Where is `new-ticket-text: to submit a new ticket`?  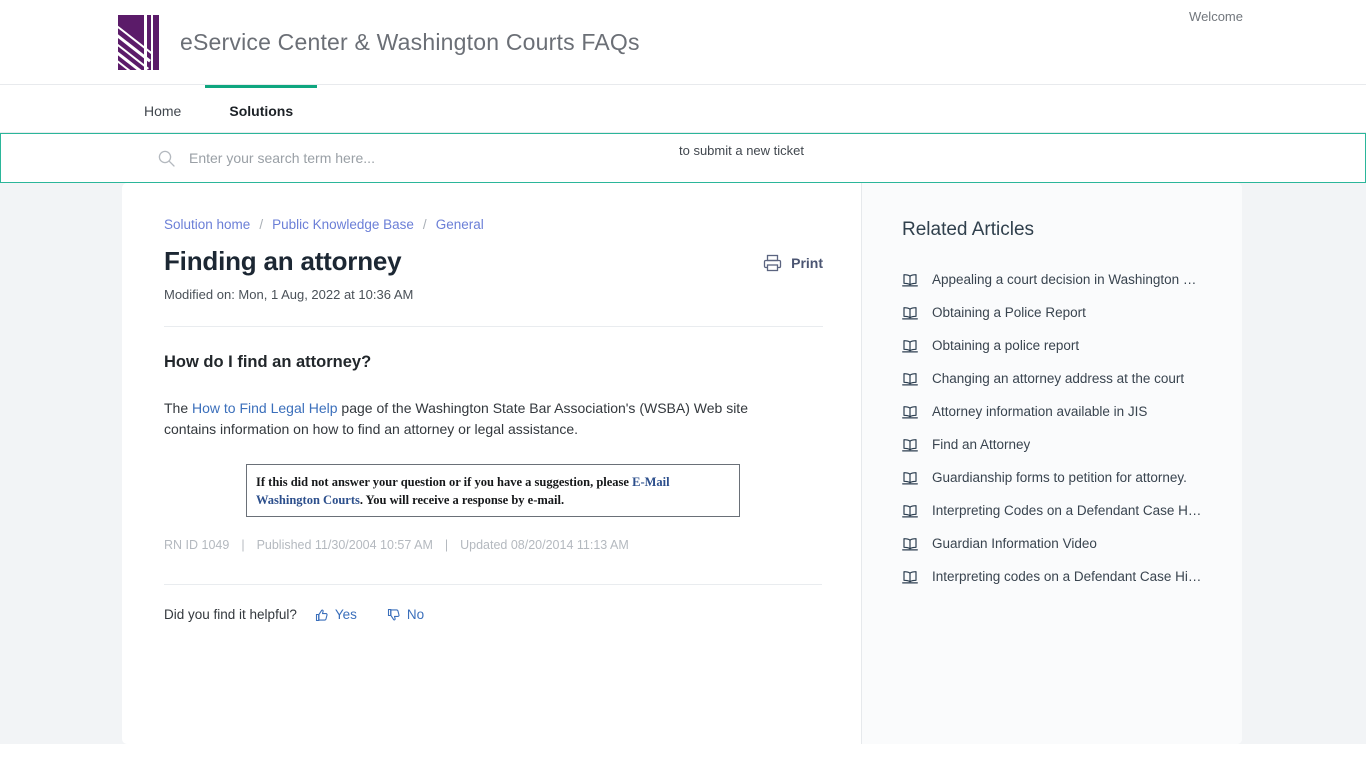 new-ticket-text: to submit a new ticket is located at coordinates (741, 150).